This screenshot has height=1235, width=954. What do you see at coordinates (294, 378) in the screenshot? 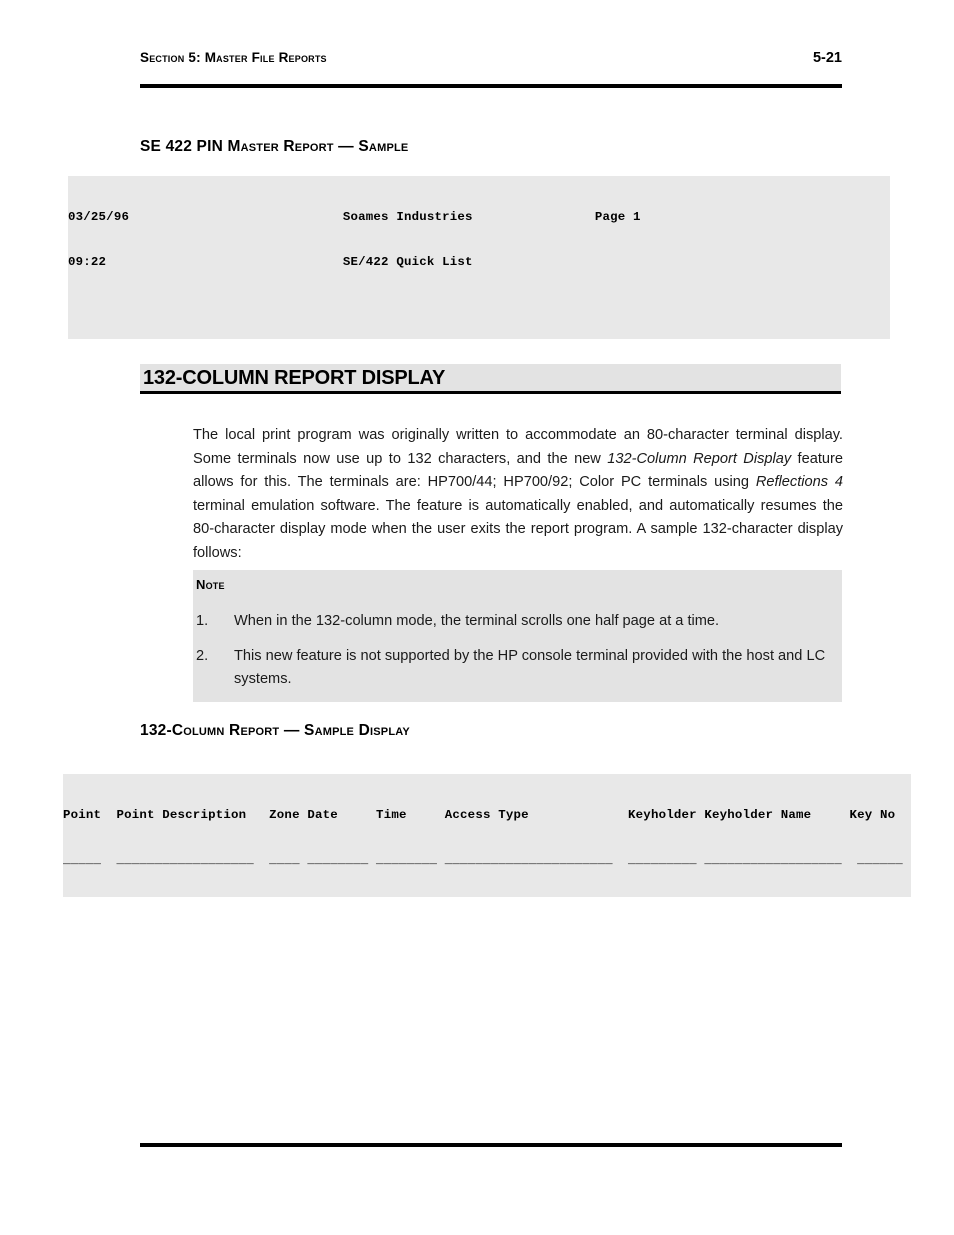
I see `section-banner-label: 132-COLUMN REPORT DISPLAY` at bounding box center [294, 378].